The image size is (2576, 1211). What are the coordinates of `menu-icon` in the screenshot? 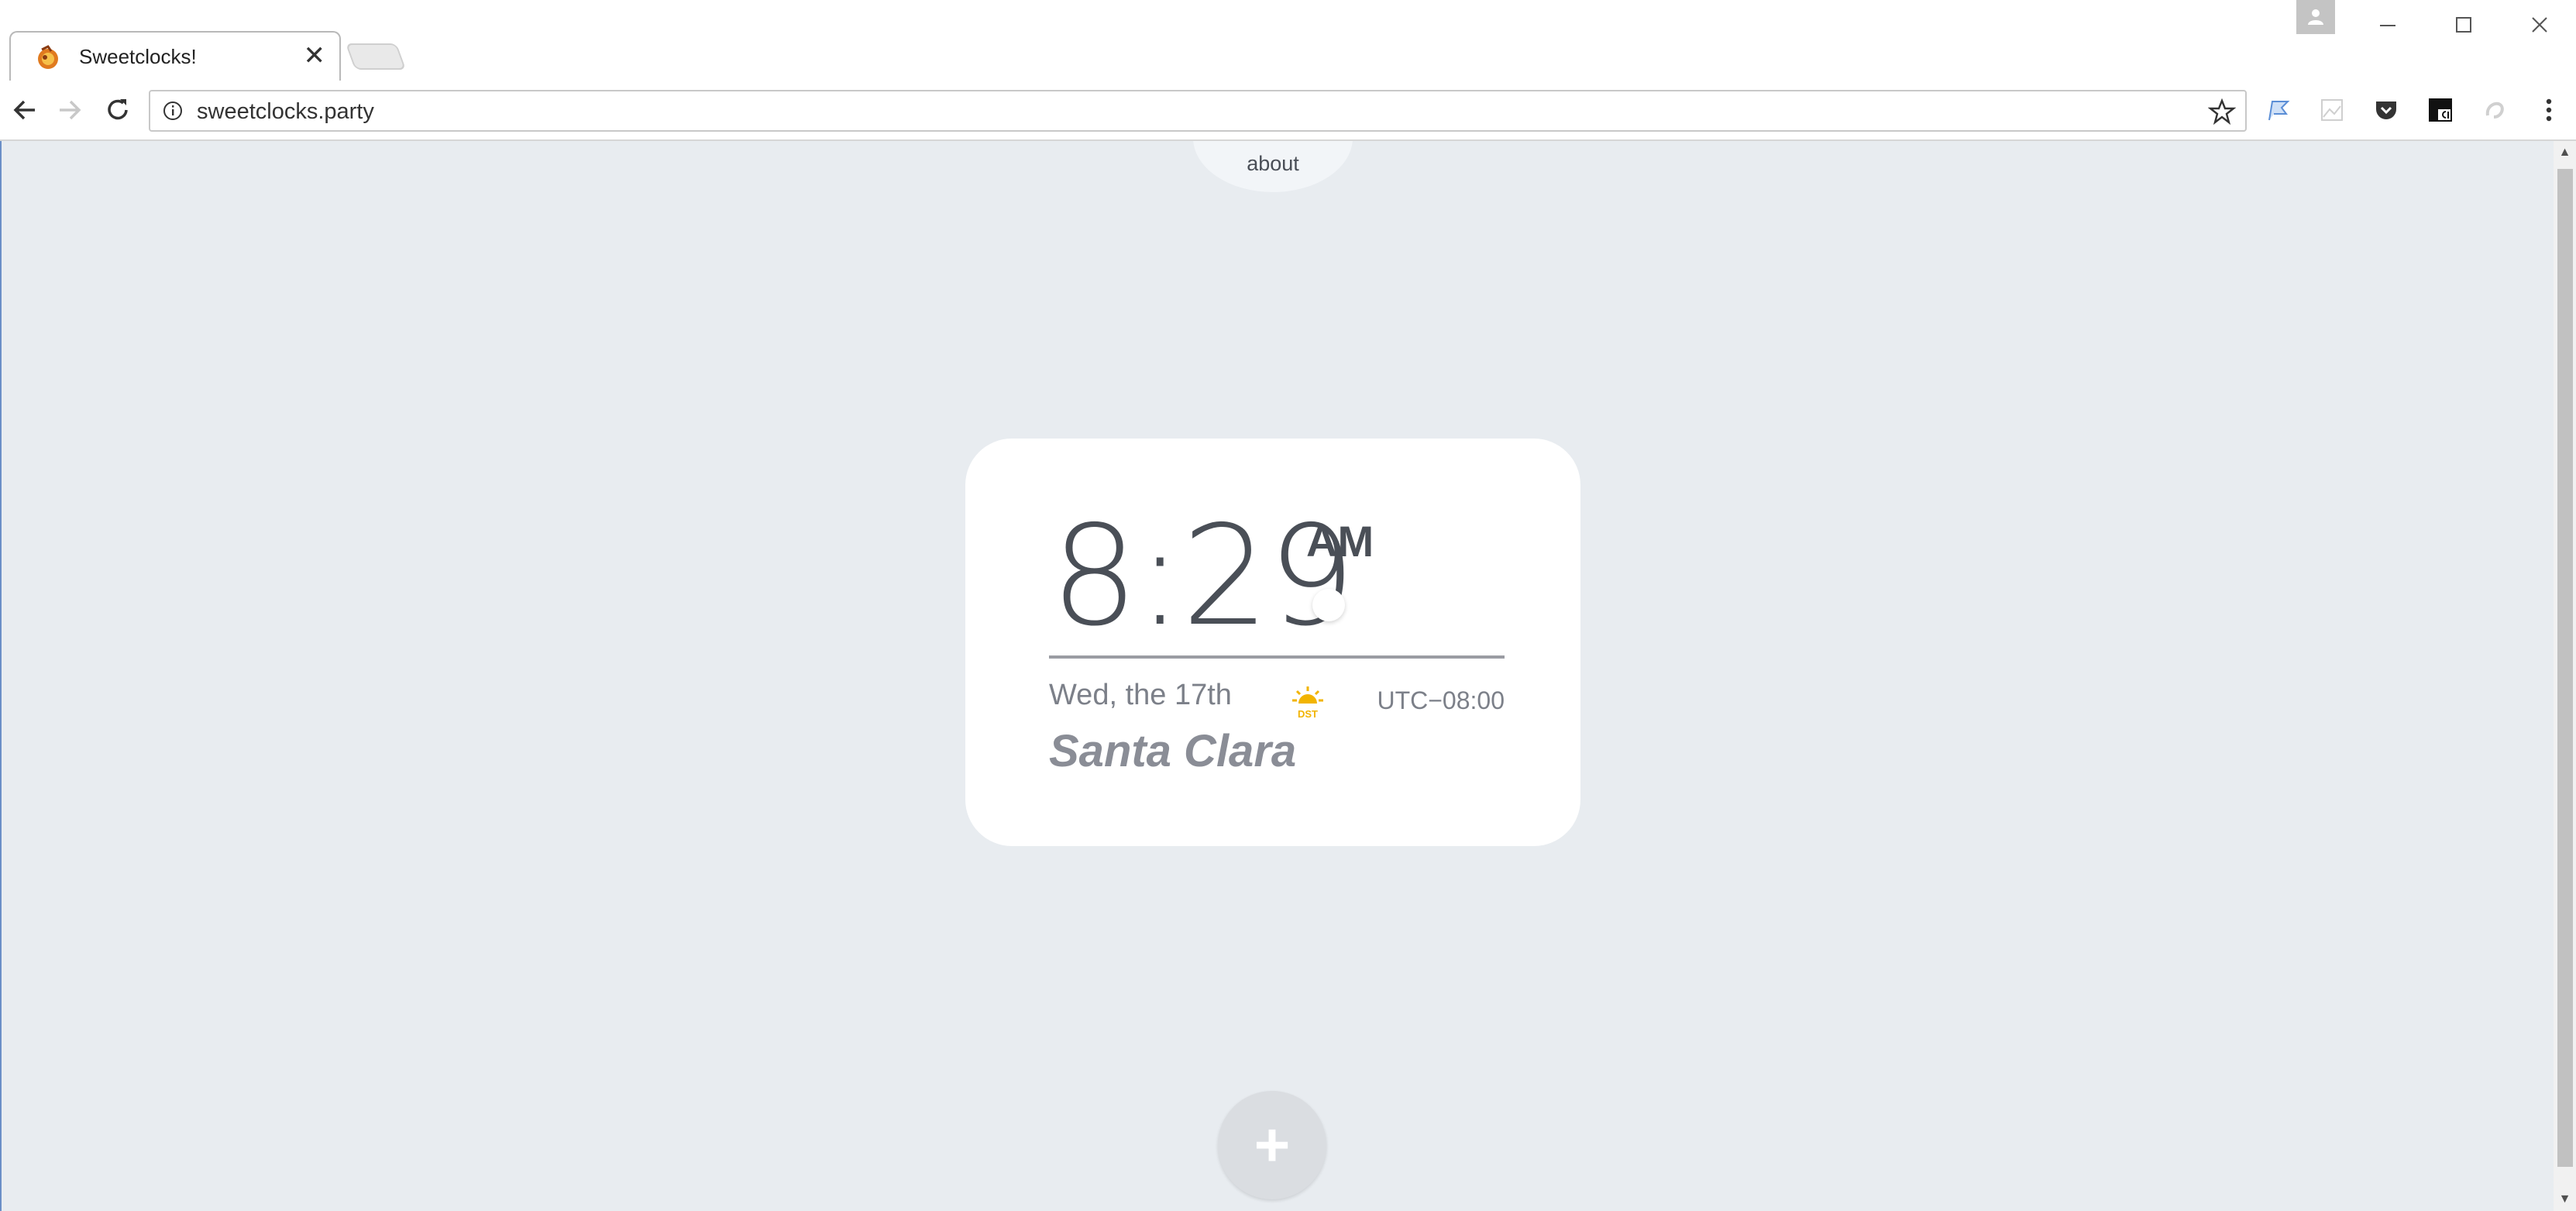 It's located at (2549, 110).